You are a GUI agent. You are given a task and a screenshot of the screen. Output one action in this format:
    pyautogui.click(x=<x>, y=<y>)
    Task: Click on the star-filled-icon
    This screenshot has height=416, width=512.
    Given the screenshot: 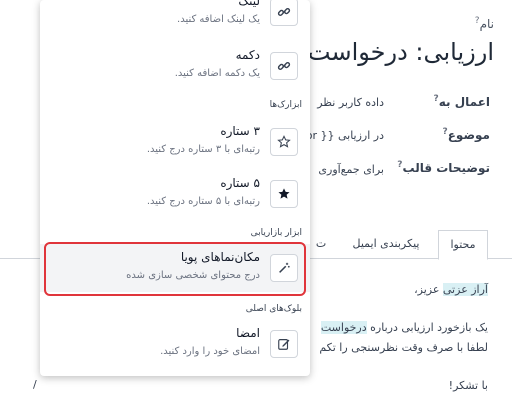 What is the action you would take?
    pyautogui.click(x=284, y=194)
    